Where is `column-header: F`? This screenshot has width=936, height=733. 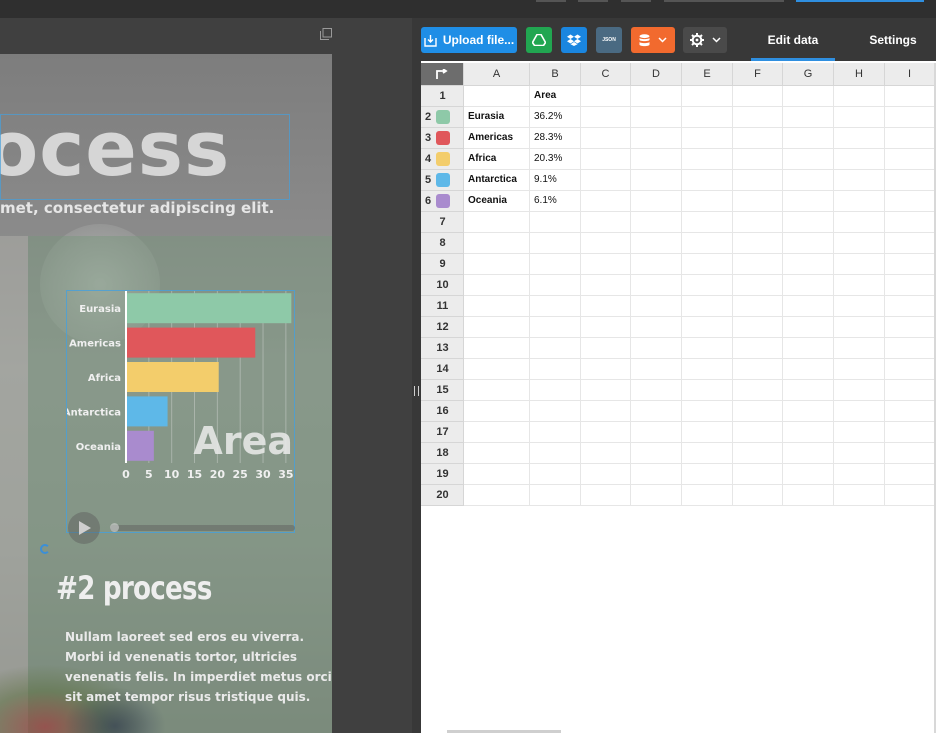
column-header: F is located at coordinates (758, 74).